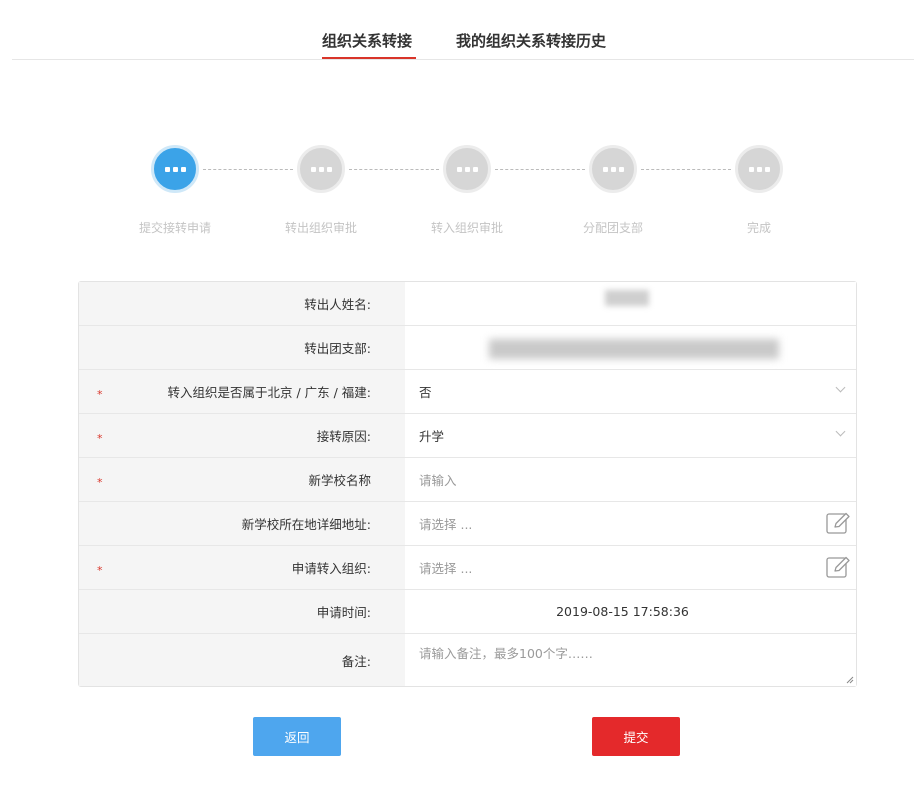 The width and height of the screenshot is (920, 786). What do you see at coordinates (242, 660) in the screenshot?
I see `field-label: 备注:` at bounding box center [242, 660].